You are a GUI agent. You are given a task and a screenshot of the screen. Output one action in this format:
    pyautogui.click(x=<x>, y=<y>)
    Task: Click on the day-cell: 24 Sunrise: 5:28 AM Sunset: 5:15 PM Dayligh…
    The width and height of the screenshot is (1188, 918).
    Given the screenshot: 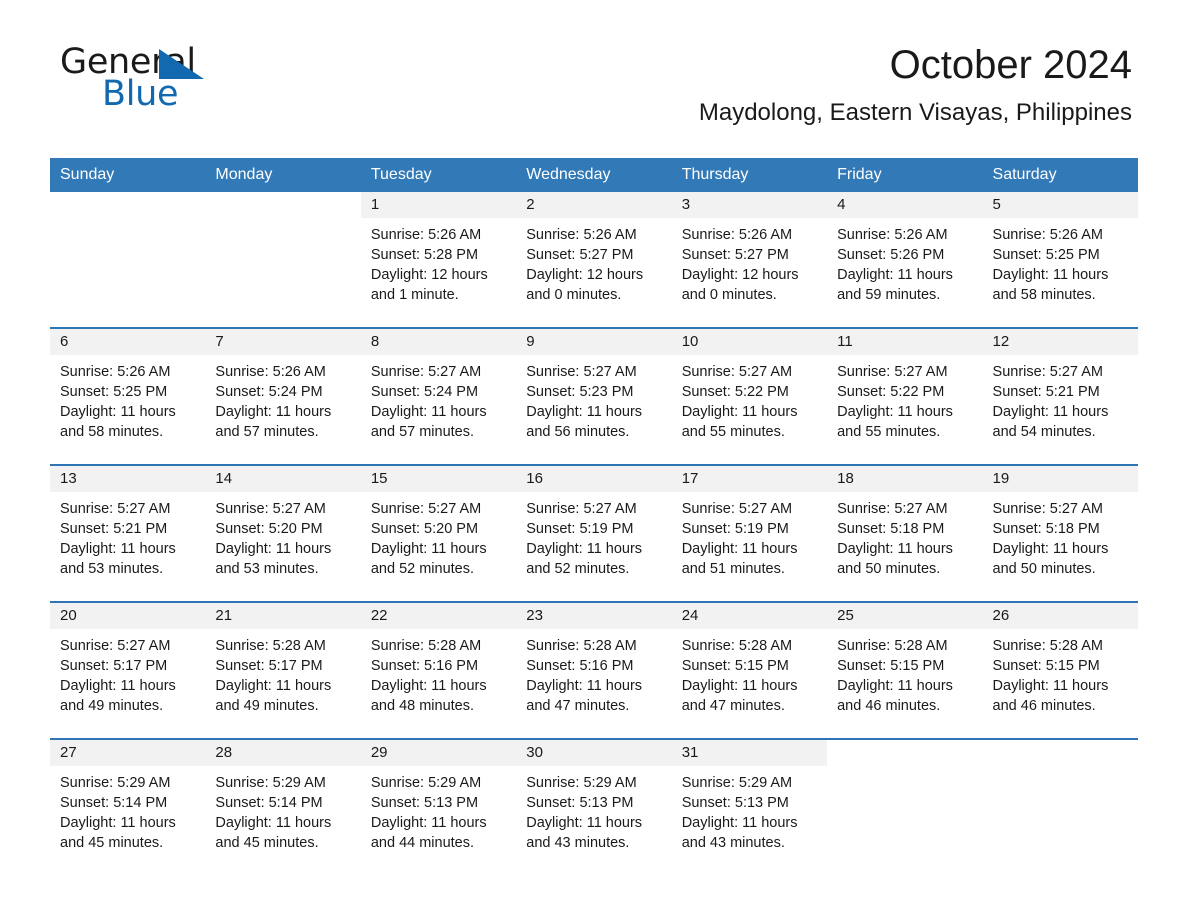 What is the action you would take?
    pyautogui.click(x=749, y=670)
    